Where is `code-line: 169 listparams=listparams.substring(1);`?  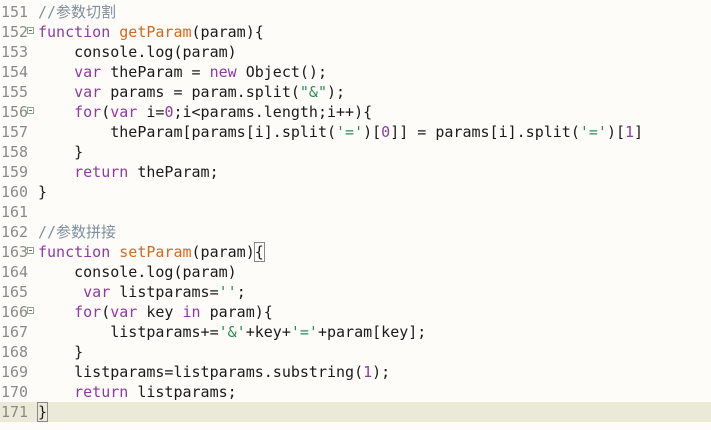 code-line: 169 listparams=listparams.substring(1); is located at coordinates (355, 372).